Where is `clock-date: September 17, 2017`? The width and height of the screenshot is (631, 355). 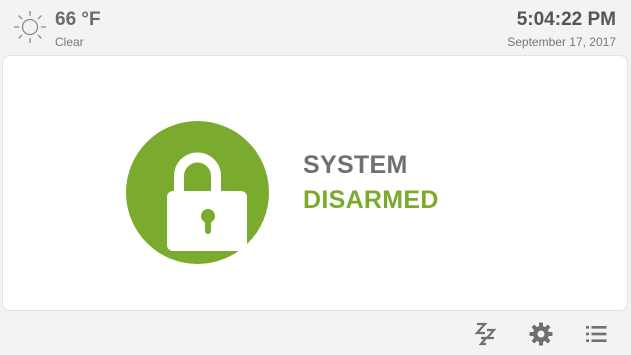 clock-date: September 17, 2017 is located at coordinates (561, 42).